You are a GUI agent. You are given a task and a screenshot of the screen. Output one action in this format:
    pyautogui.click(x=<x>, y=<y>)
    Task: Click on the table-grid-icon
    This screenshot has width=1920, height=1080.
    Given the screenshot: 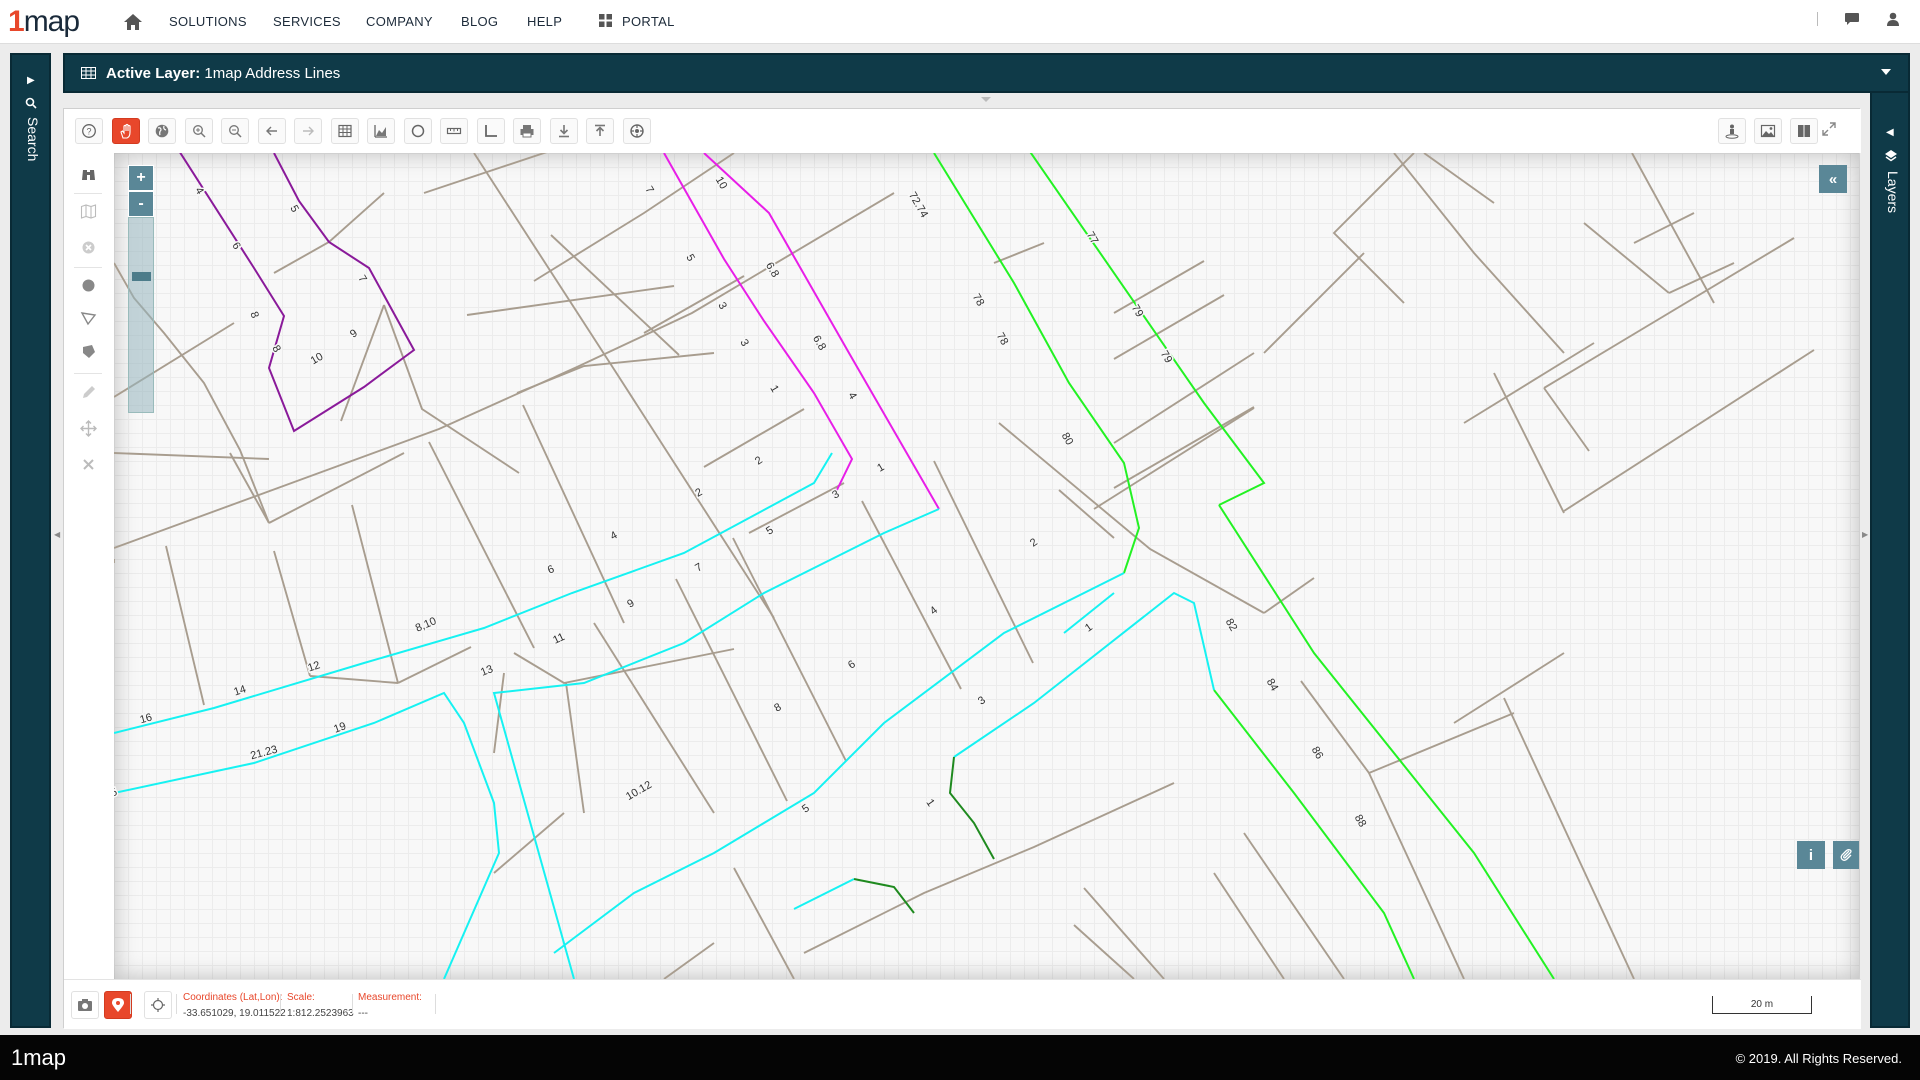 What is the action you would take?
    pyautogui.click(x=88, y=73)
    